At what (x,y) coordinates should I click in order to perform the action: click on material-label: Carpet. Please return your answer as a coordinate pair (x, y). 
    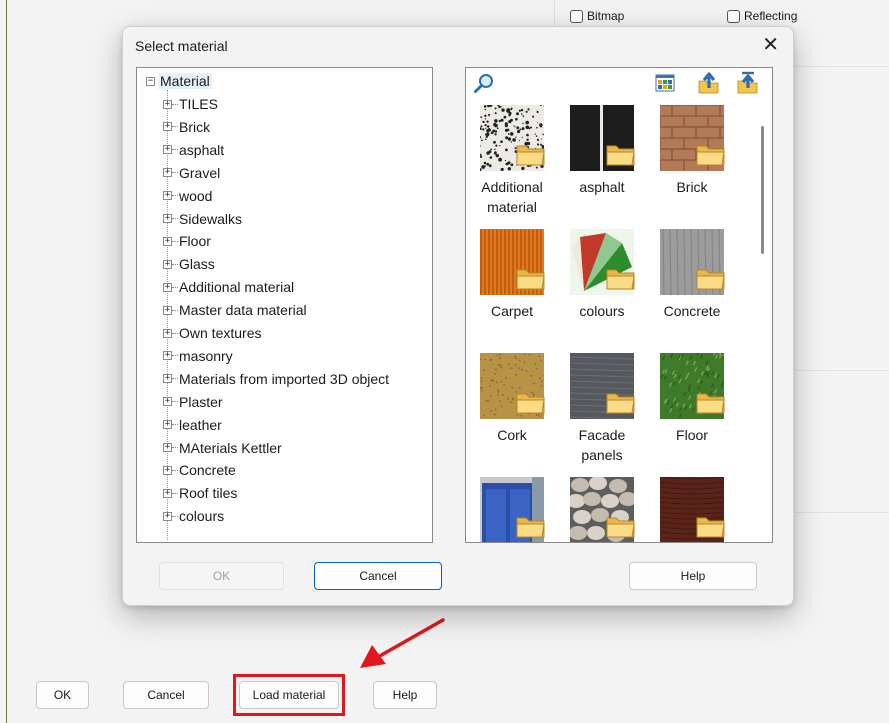
    Looking at the image, I should click on (512, 311).